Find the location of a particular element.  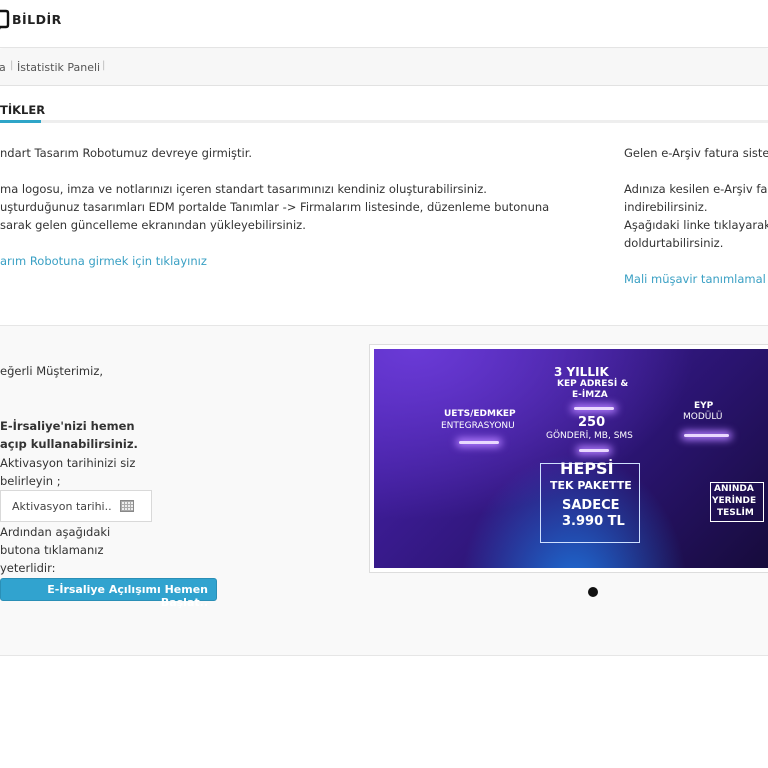

calendar-icon is located at coordinates (127, 506).